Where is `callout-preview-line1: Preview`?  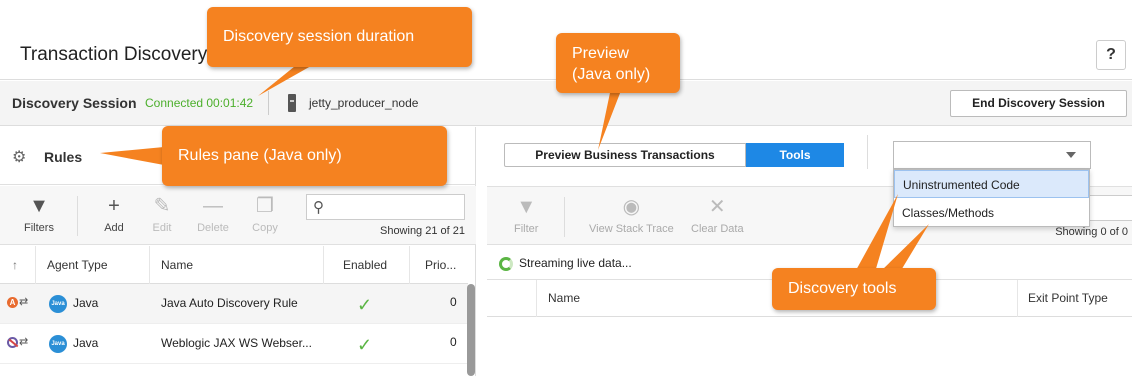
callout-preview-line1: Preview is located at coordinates (600, 53).